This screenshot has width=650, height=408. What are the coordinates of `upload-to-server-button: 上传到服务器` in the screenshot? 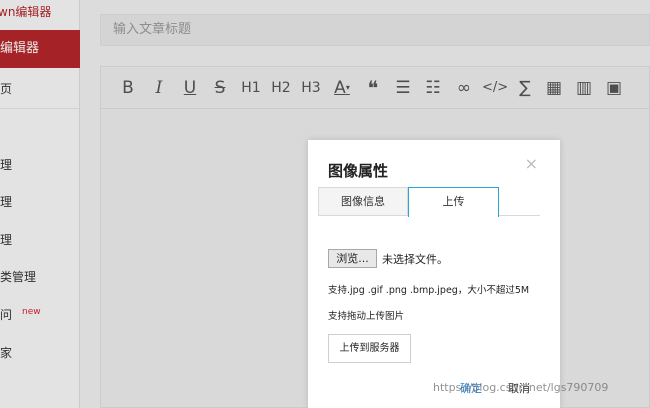 It's located at (369, 348).